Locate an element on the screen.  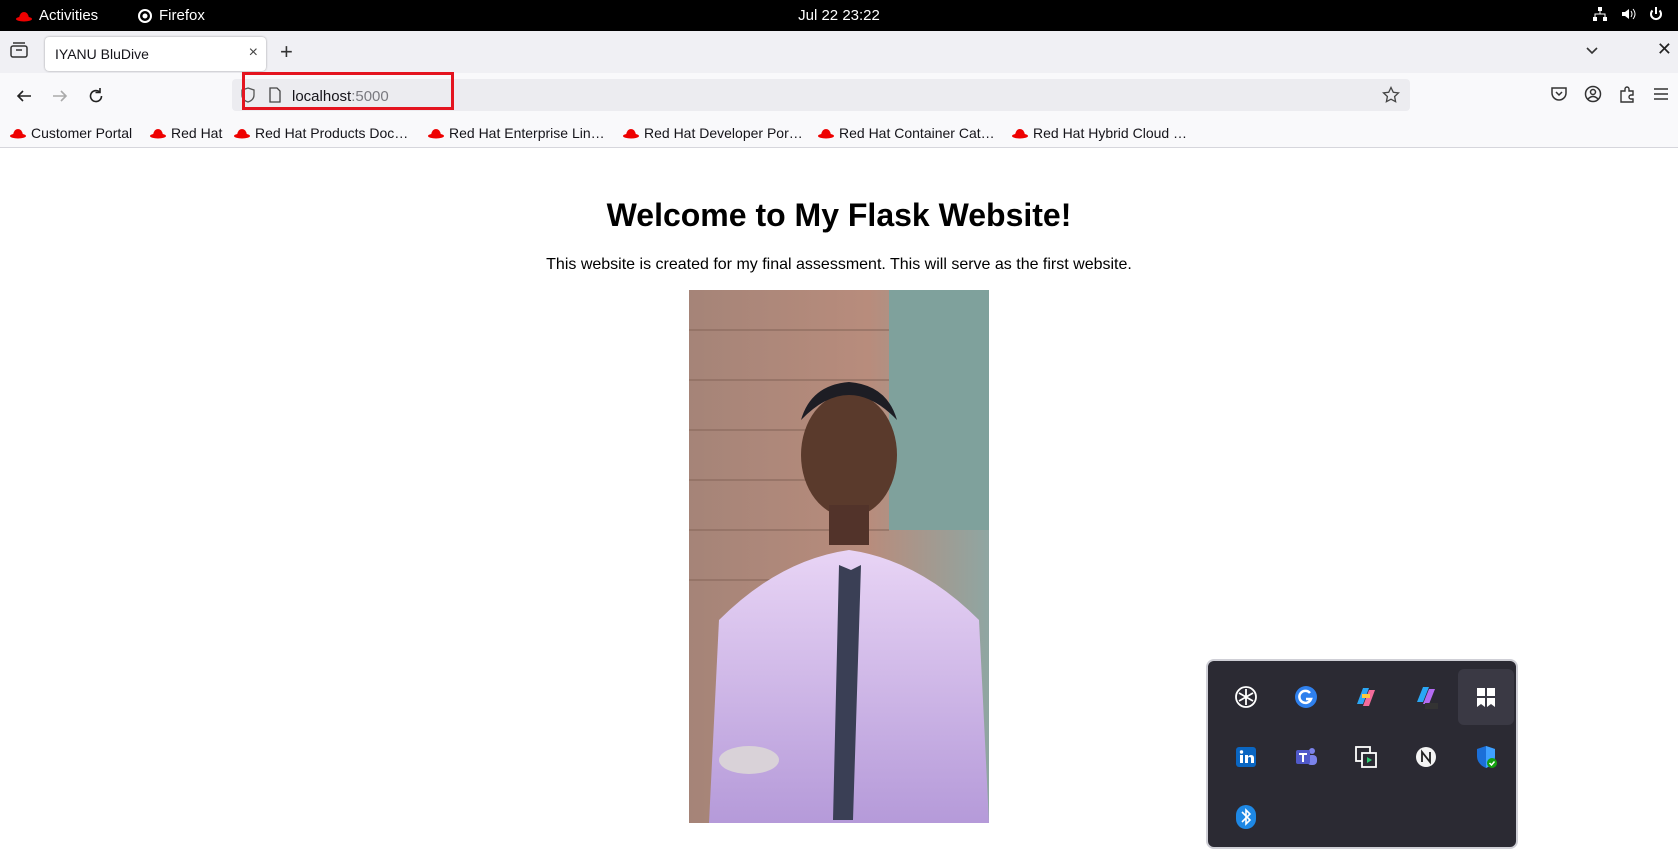
clock: Jul 22 23:22 is located at coordinates (839, 15).